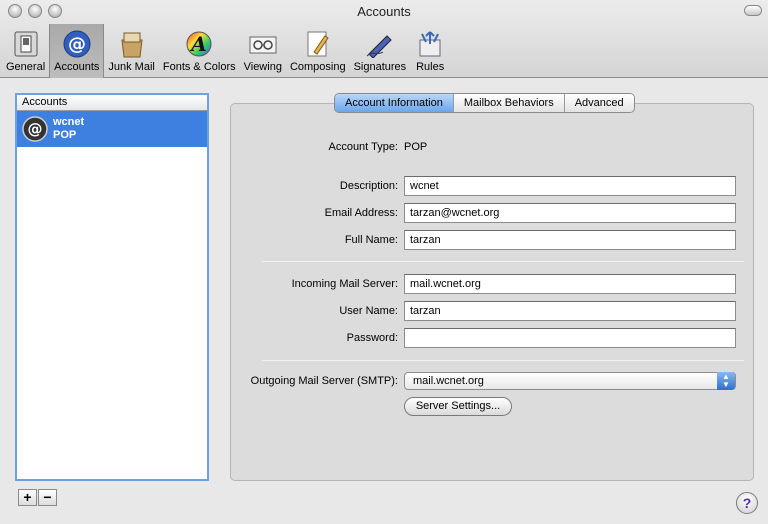 The width and height of the screenshot is (768, 524). What do you see at coordinates (570, 311) in the screenshot?
I see `user-name-field` at bounding box center [570, 311].